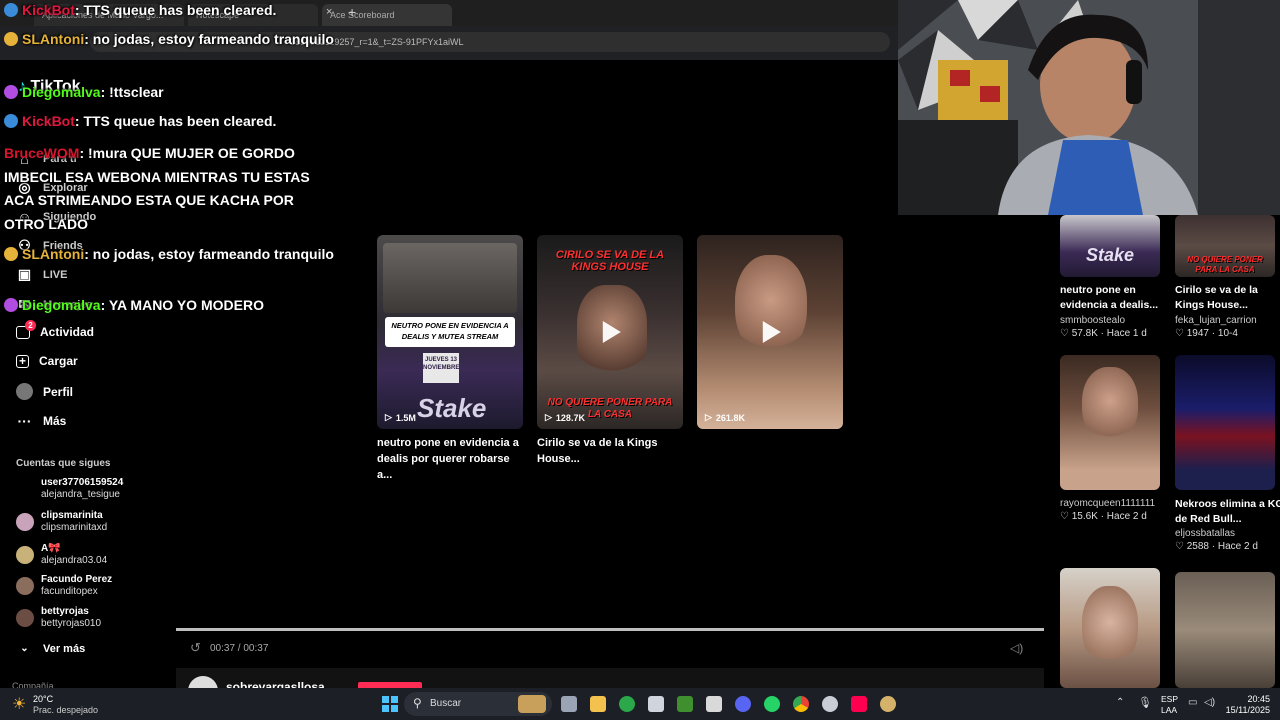 The image size is (1280, 720). I want to click on following-item: bettyrojas bettyrojas010, so click(58, 618).